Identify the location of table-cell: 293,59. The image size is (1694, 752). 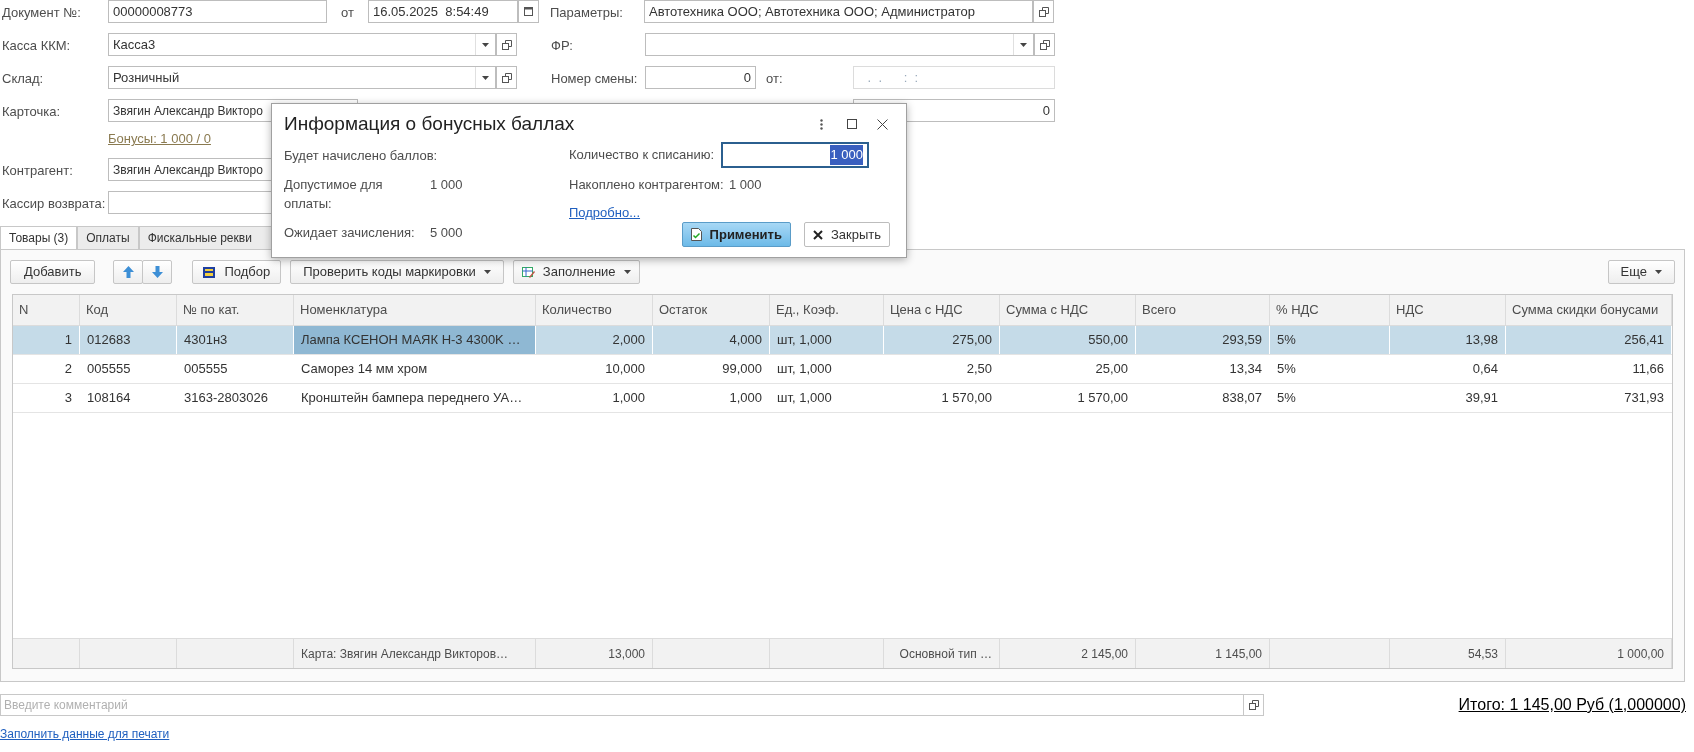
(1203, 340).